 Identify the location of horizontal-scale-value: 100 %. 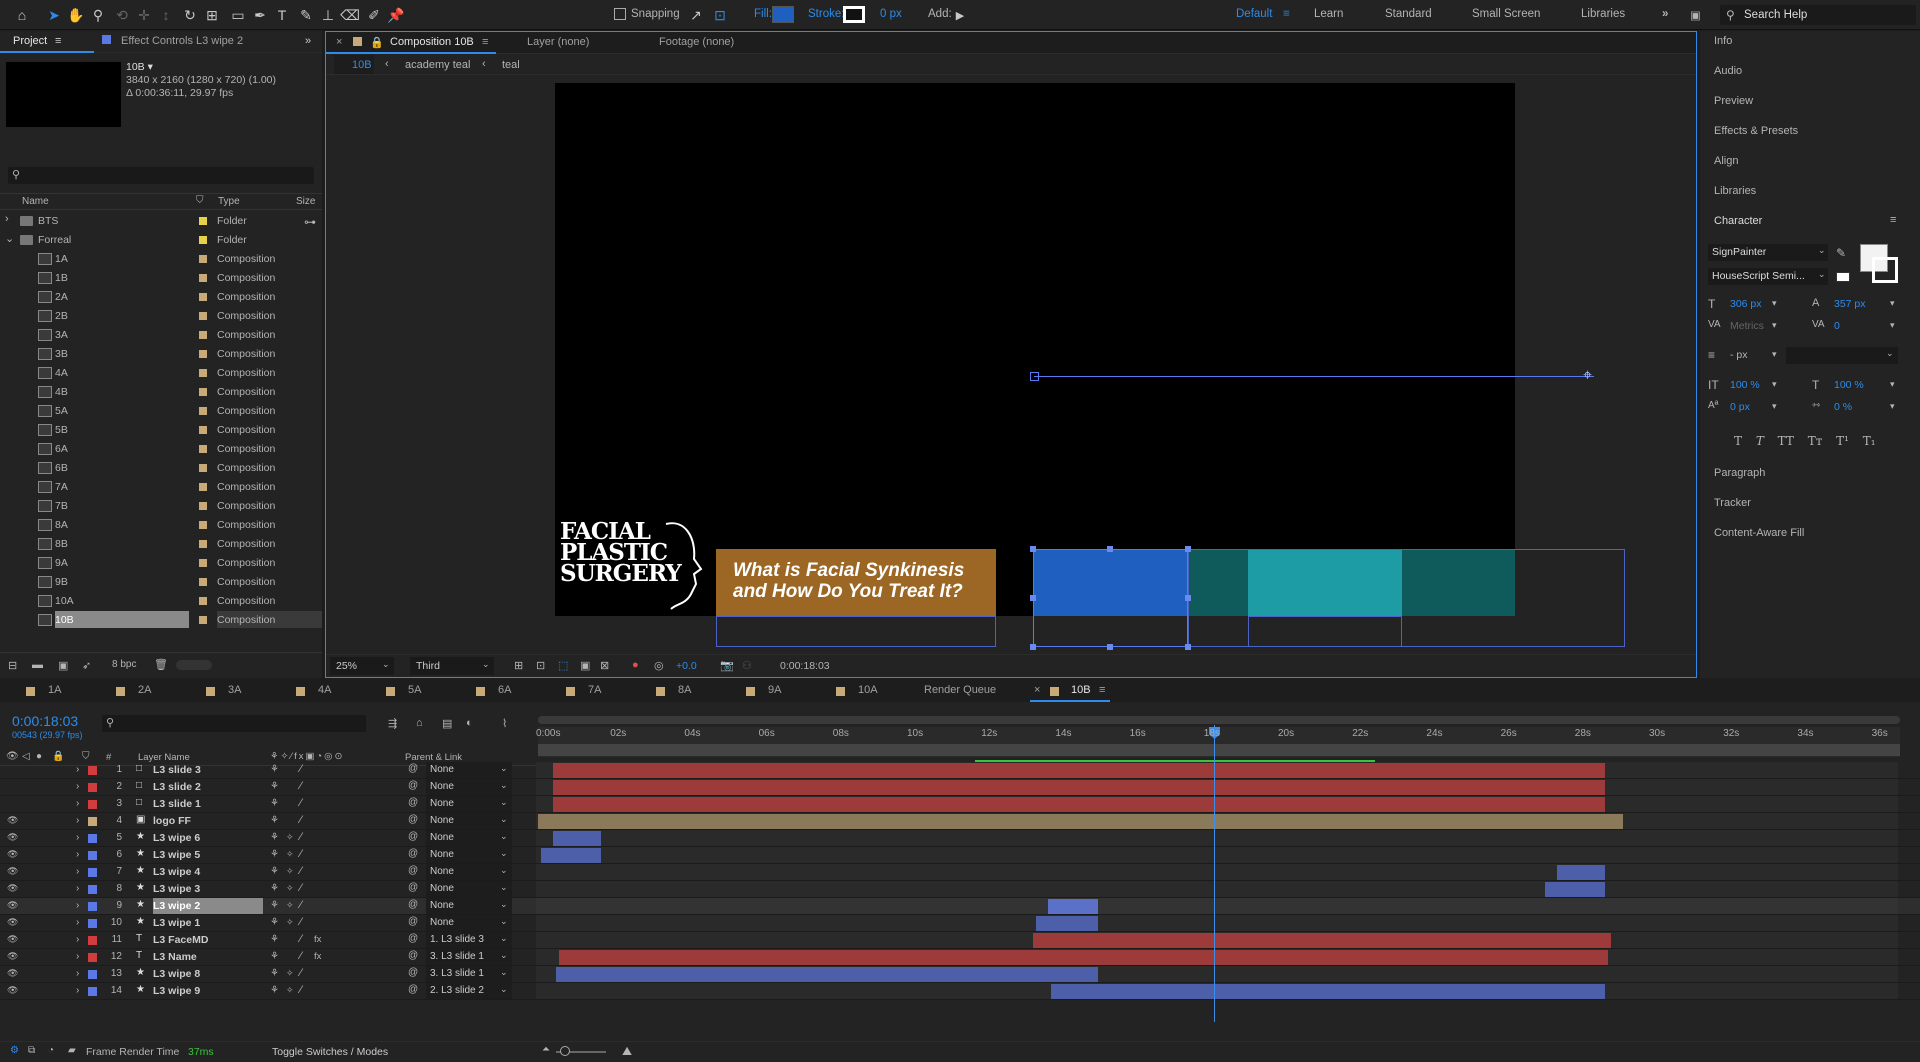
(1849, 385).